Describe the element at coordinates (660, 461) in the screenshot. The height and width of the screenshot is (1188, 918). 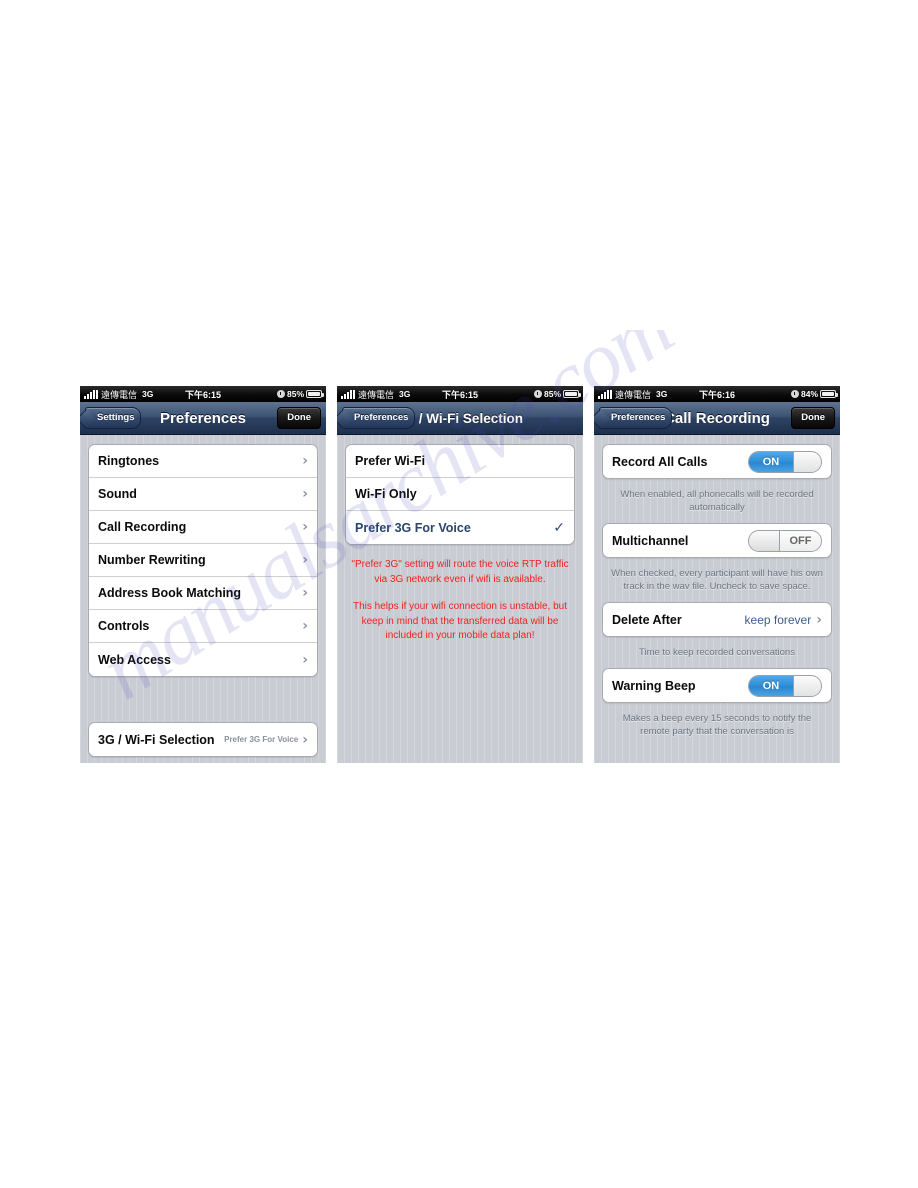
I see `setting-label: Record All Calls` at that location.